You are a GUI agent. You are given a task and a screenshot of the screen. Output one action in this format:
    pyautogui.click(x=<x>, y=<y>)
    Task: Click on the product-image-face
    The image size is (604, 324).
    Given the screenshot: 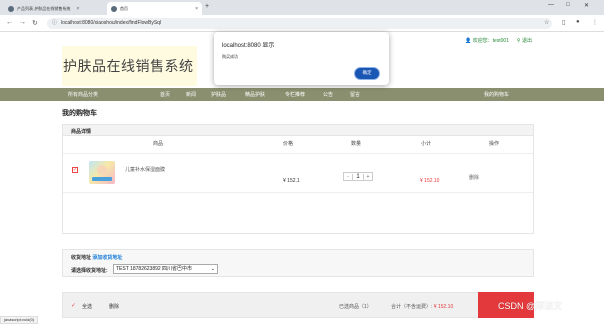 What is the action you would take?
    pyautogui.click(x=102, y=170)
    